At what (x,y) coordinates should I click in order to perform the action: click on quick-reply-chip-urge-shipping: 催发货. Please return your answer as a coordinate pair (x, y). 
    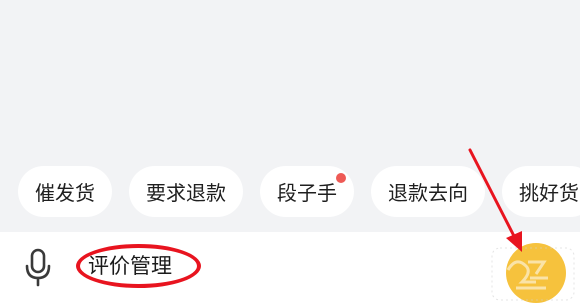
    Looking at the image, I should click on (65, 191).